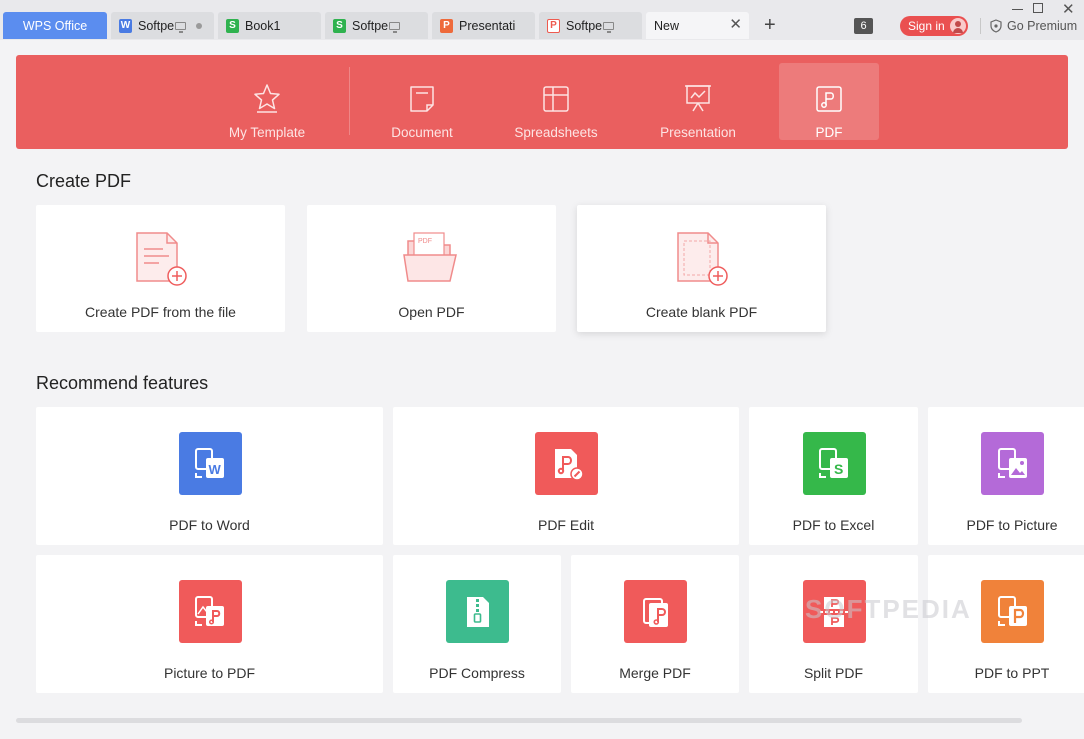 The width and height of the screenshot is (1084, 739). I want to click on folder-pdf-icon: PDF, so click(429, 257).